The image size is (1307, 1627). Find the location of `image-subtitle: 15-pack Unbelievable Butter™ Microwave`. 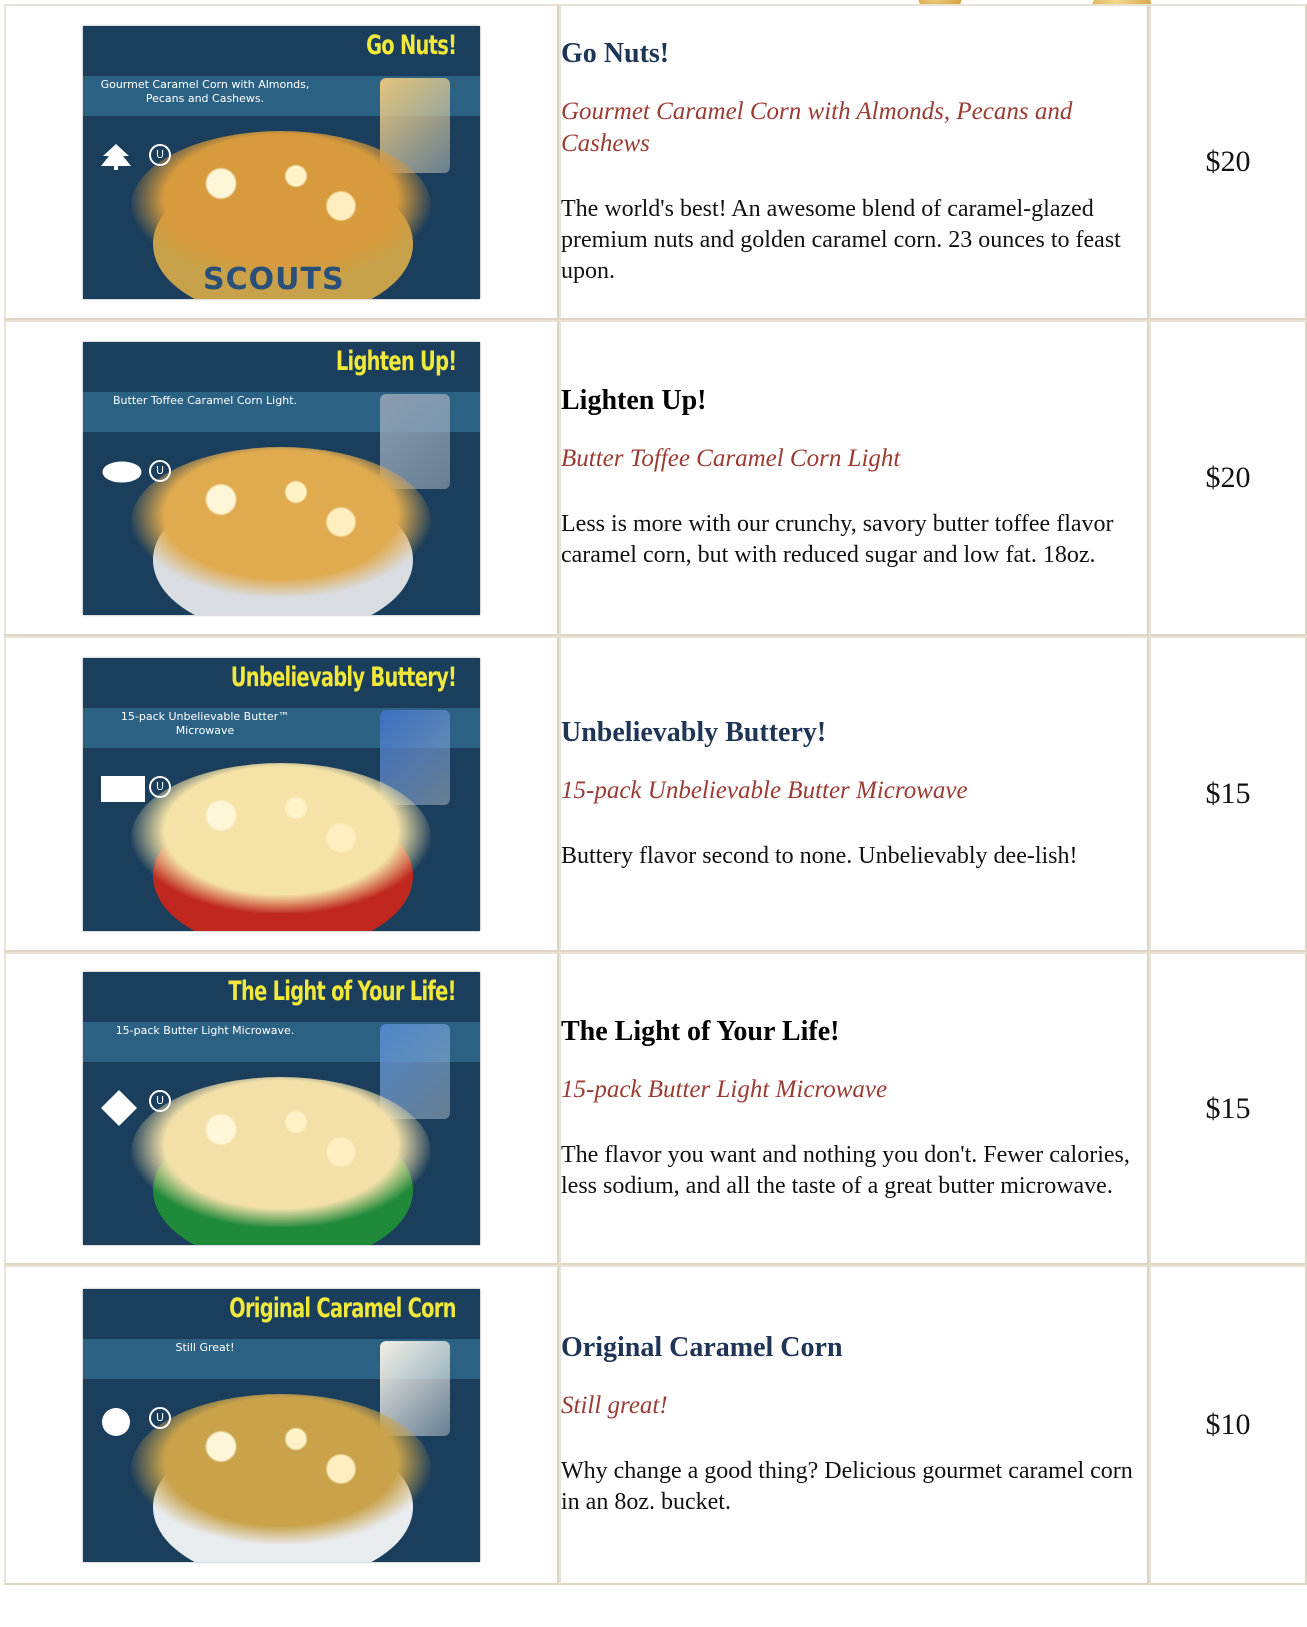

image-subtitle: 15-pack Unbelievable Butter™ Microwave is located at coordinates (205, 723).